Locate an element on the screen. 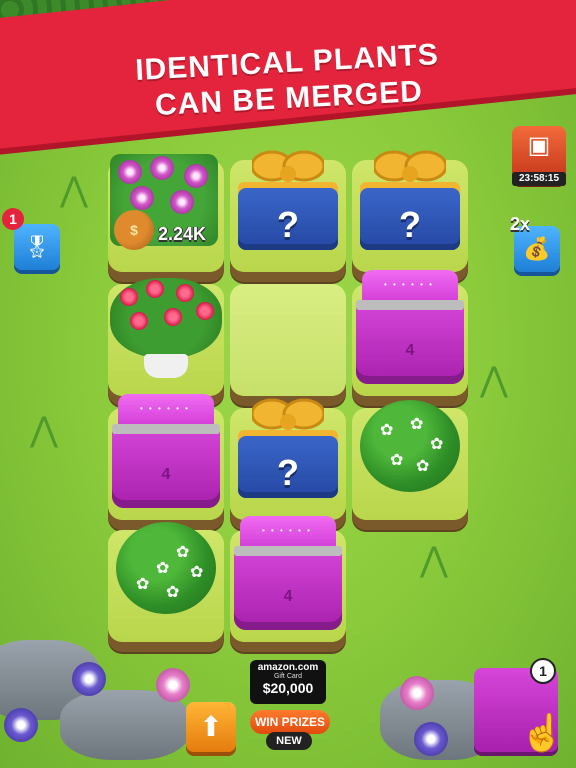 Image resolution: width=576 pixels, height=768 pixels. amazon-gift-card: amazon.com Gift Card $20,000 is located at coordinates (288, 682).